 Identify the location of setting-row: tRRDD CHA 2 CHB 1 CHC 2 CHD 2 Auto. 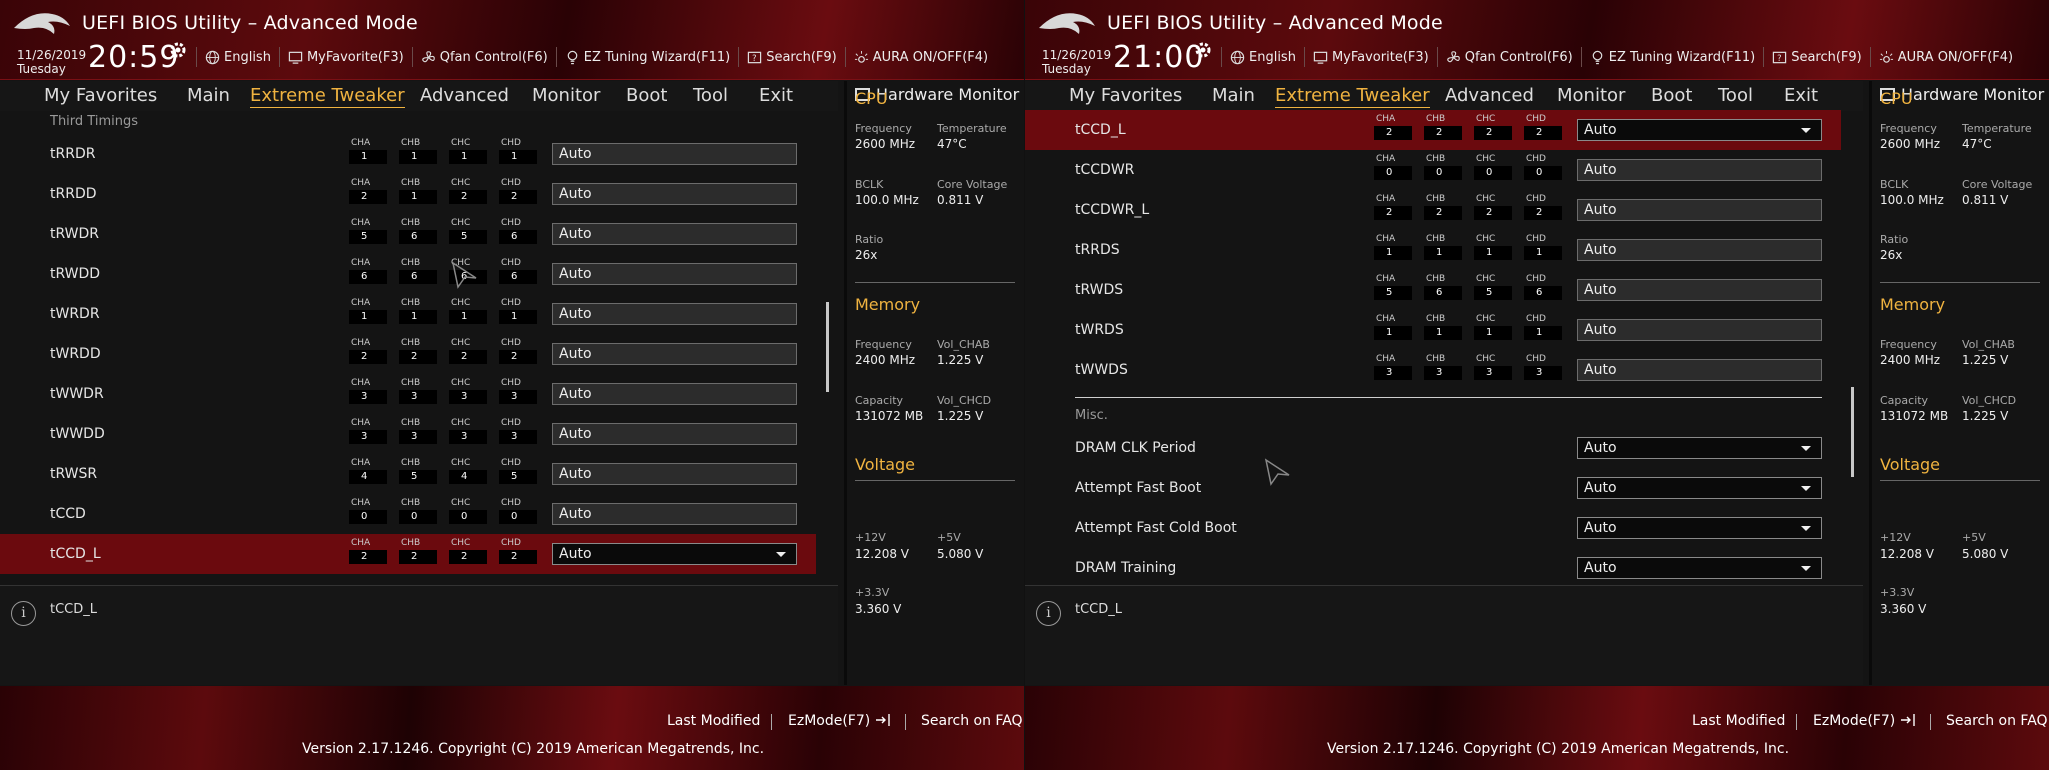
(408, 194).